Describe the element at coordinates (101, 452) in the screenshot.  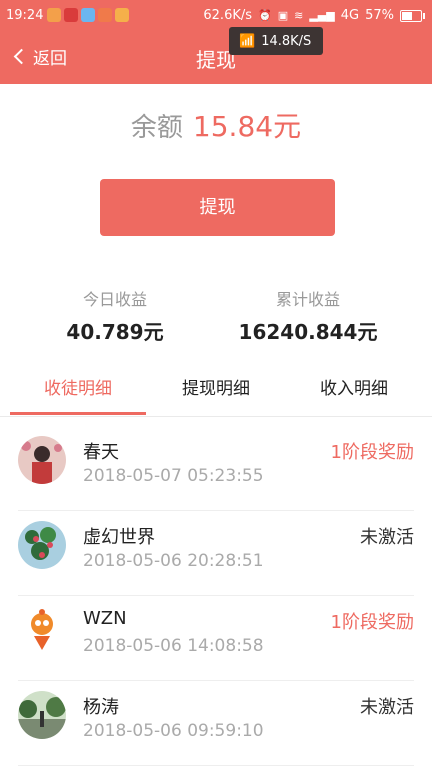
I see `user-name: 春天` at that location.